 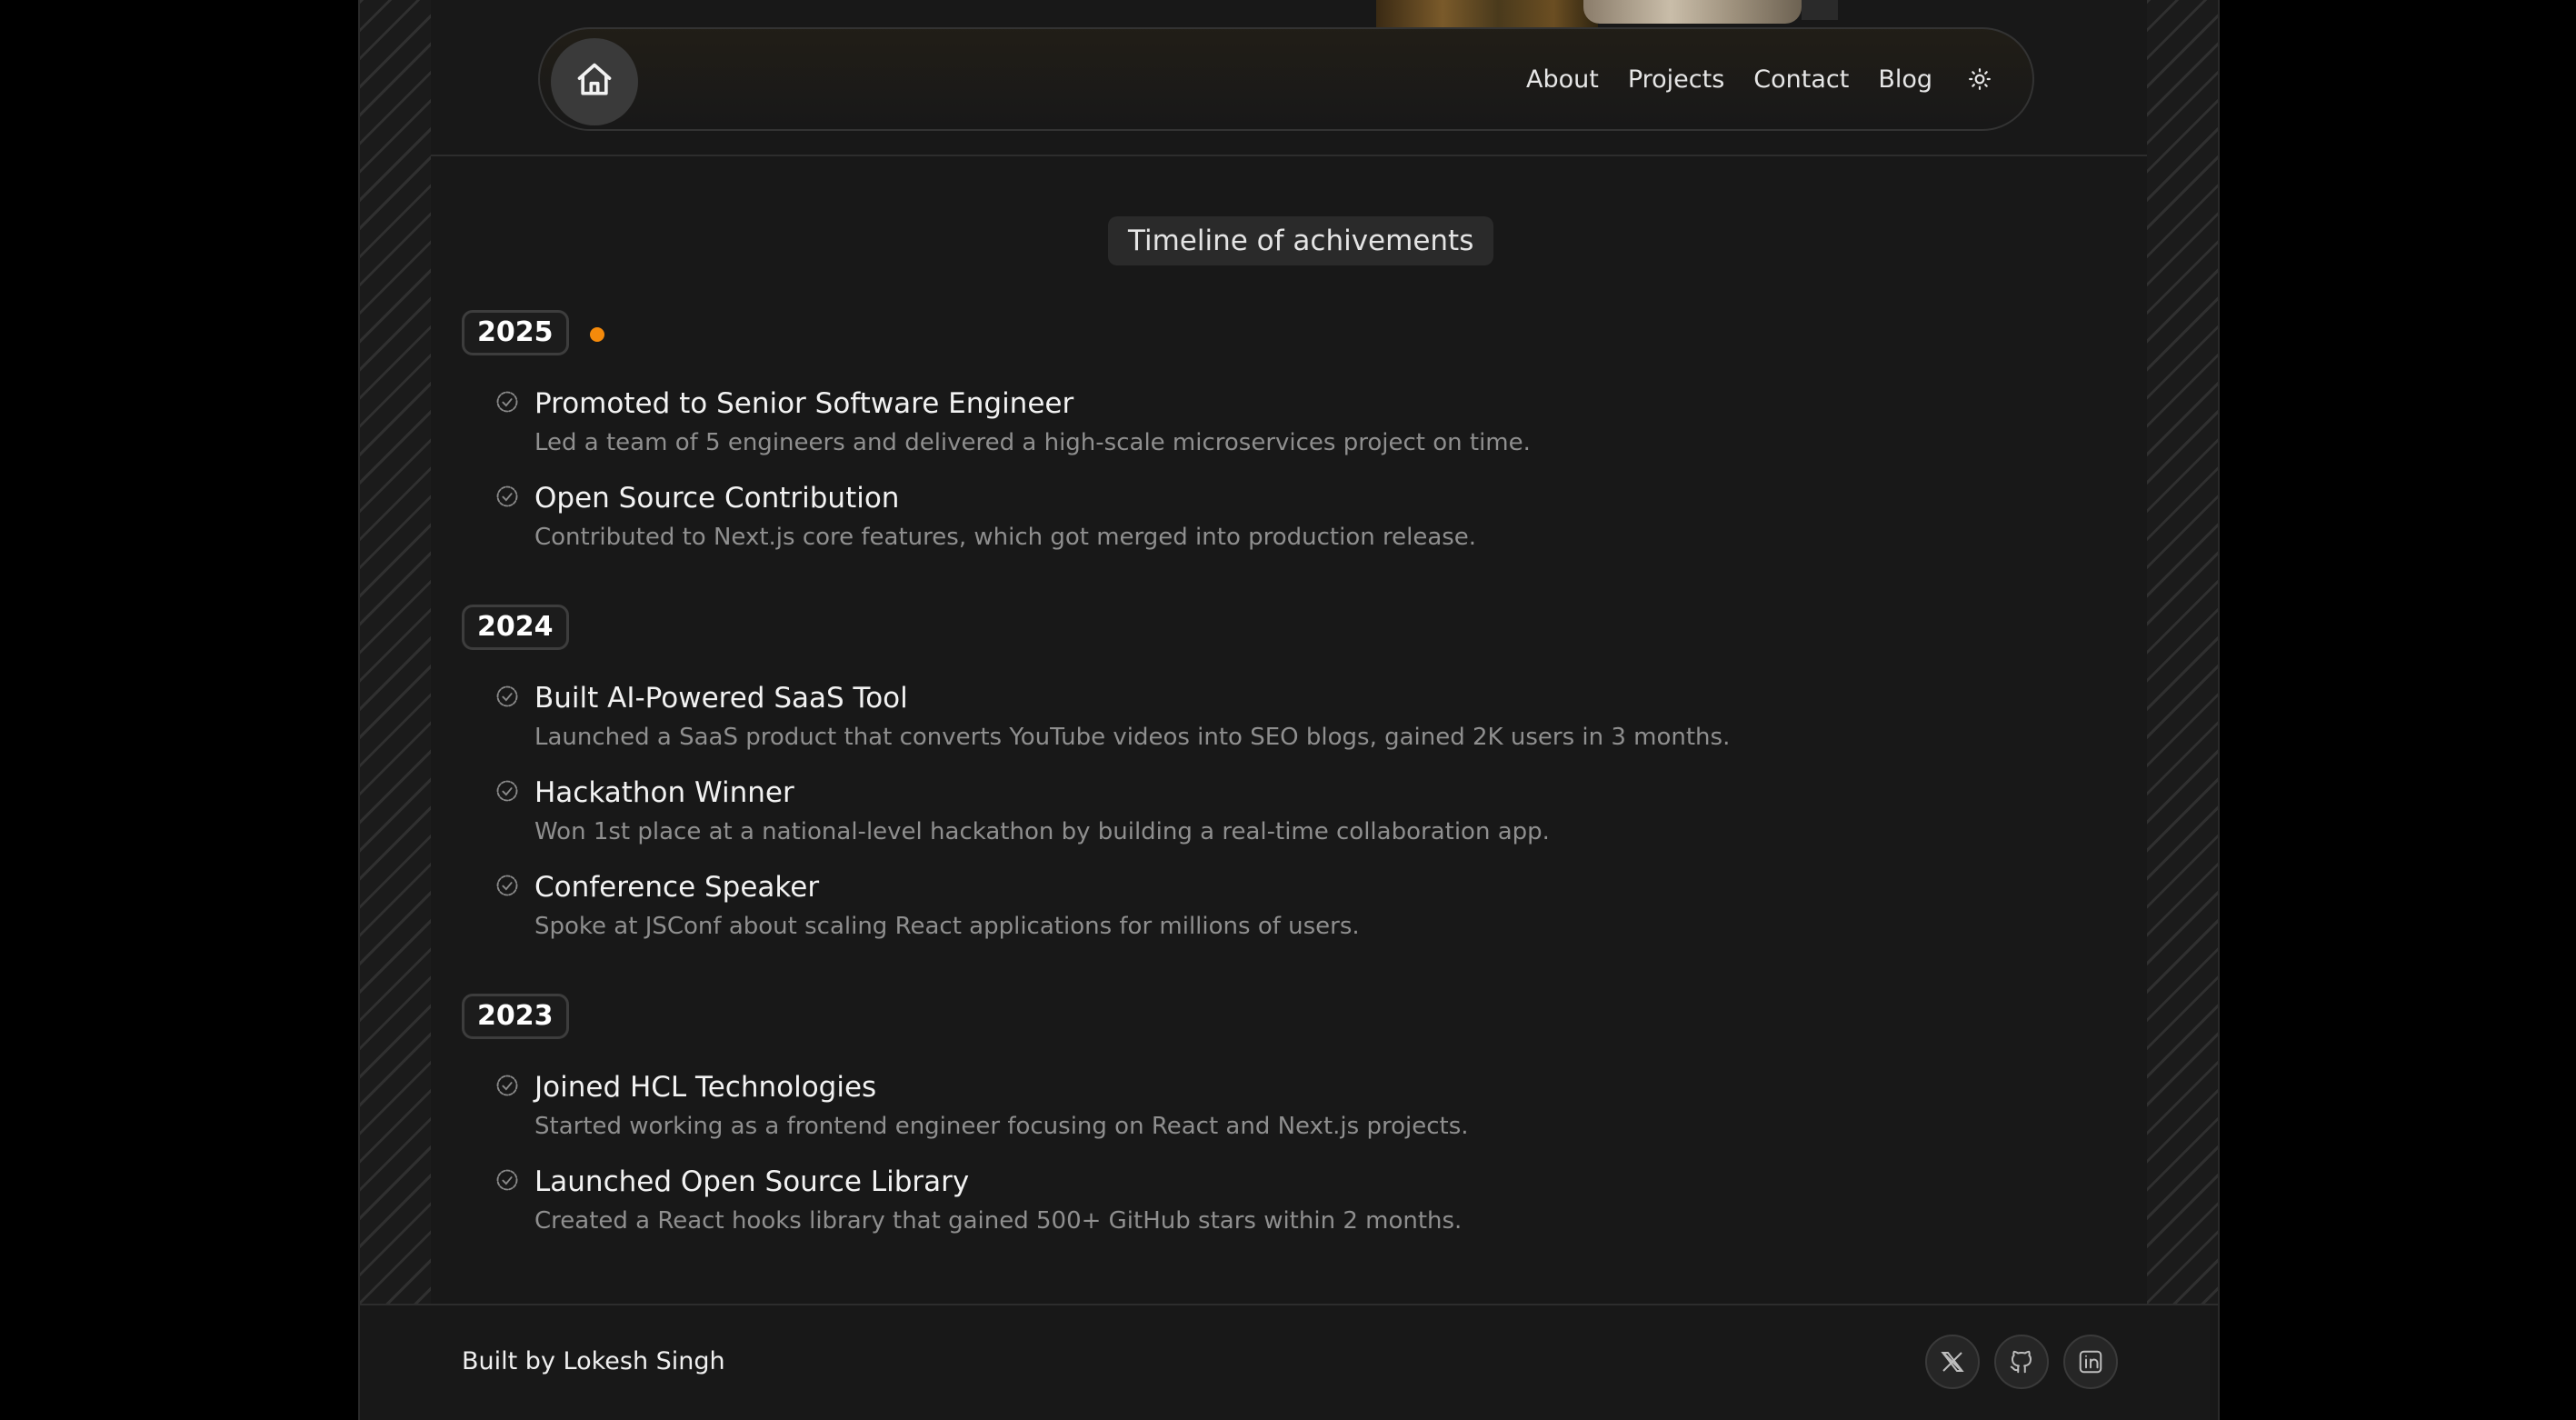 What do you see at coordinates (717, 498) in the screenshot?
I see `item-title: Open Source Contribution` at bounding box center [717, 498].